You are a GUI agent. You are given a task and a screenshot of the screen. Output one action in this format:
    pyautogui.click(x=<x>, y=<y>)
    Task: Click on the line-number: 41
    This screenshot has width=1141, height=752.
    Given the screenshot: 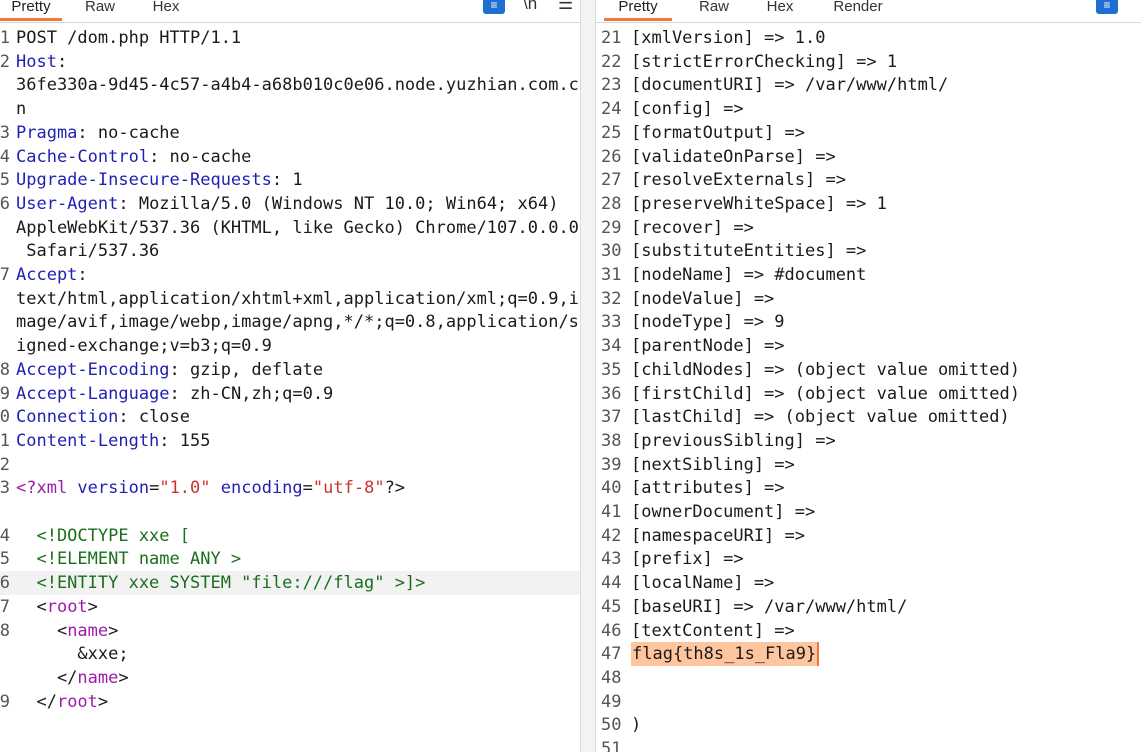 What is the action you would take?
    pyautogui.click(x=611, y=512)
    